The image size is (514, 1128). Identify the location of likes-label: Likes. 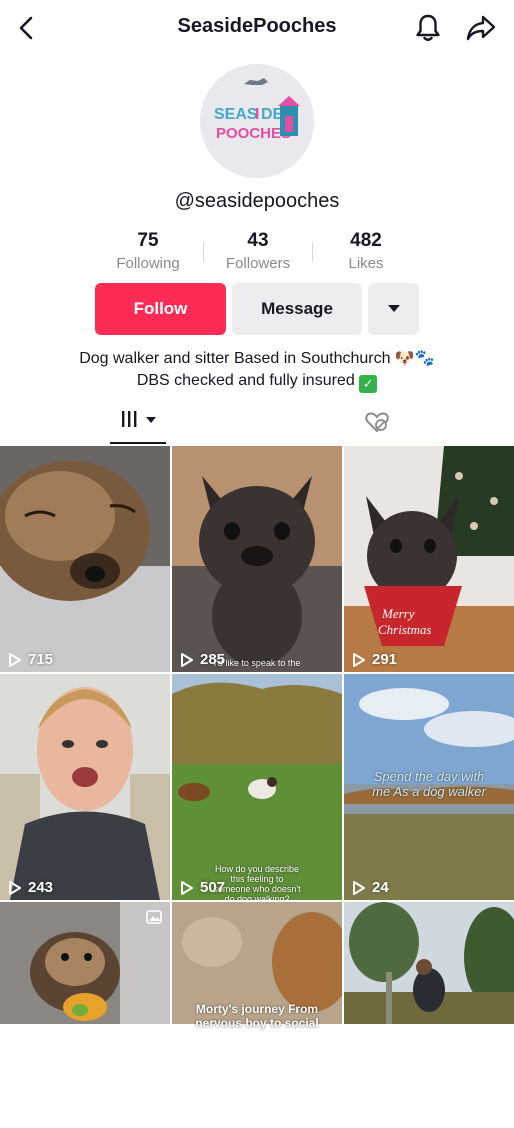
(366, 263).